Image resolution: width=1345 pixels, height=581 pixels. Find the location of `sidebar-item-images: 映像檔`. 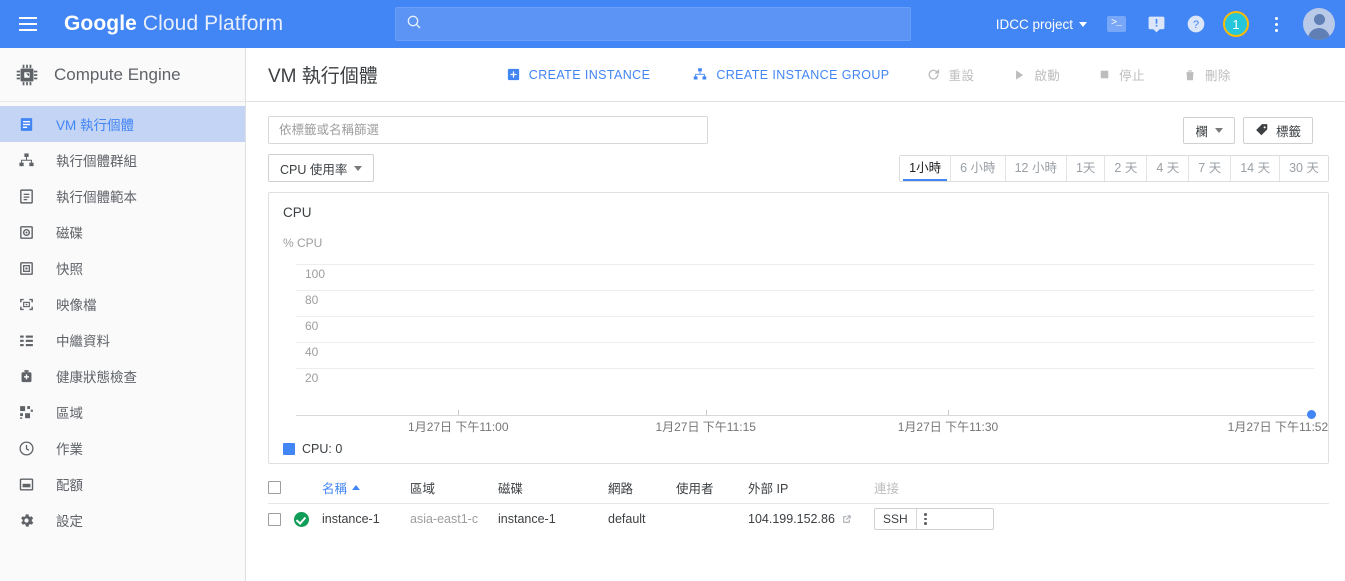

sidebar-item-images: 映像檔 is located at coordinates (122, 304).